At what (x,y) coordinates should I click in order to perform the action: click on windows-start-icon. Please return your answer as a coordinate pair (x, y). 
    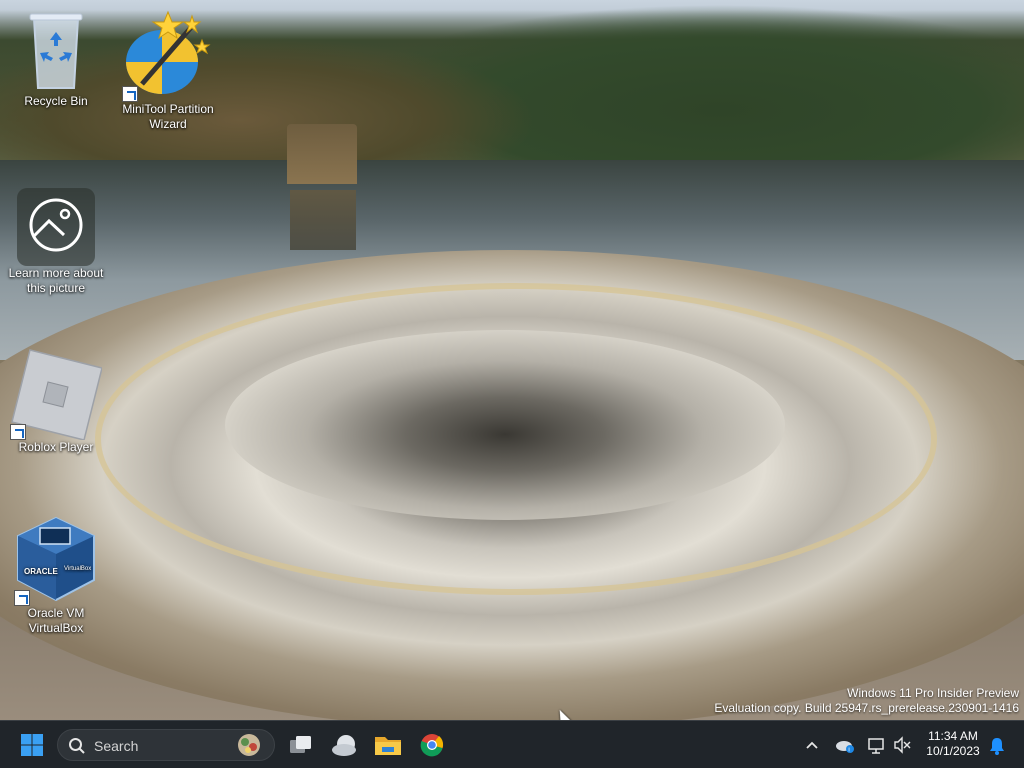
    Looking at the image, I should click on (32, 745).